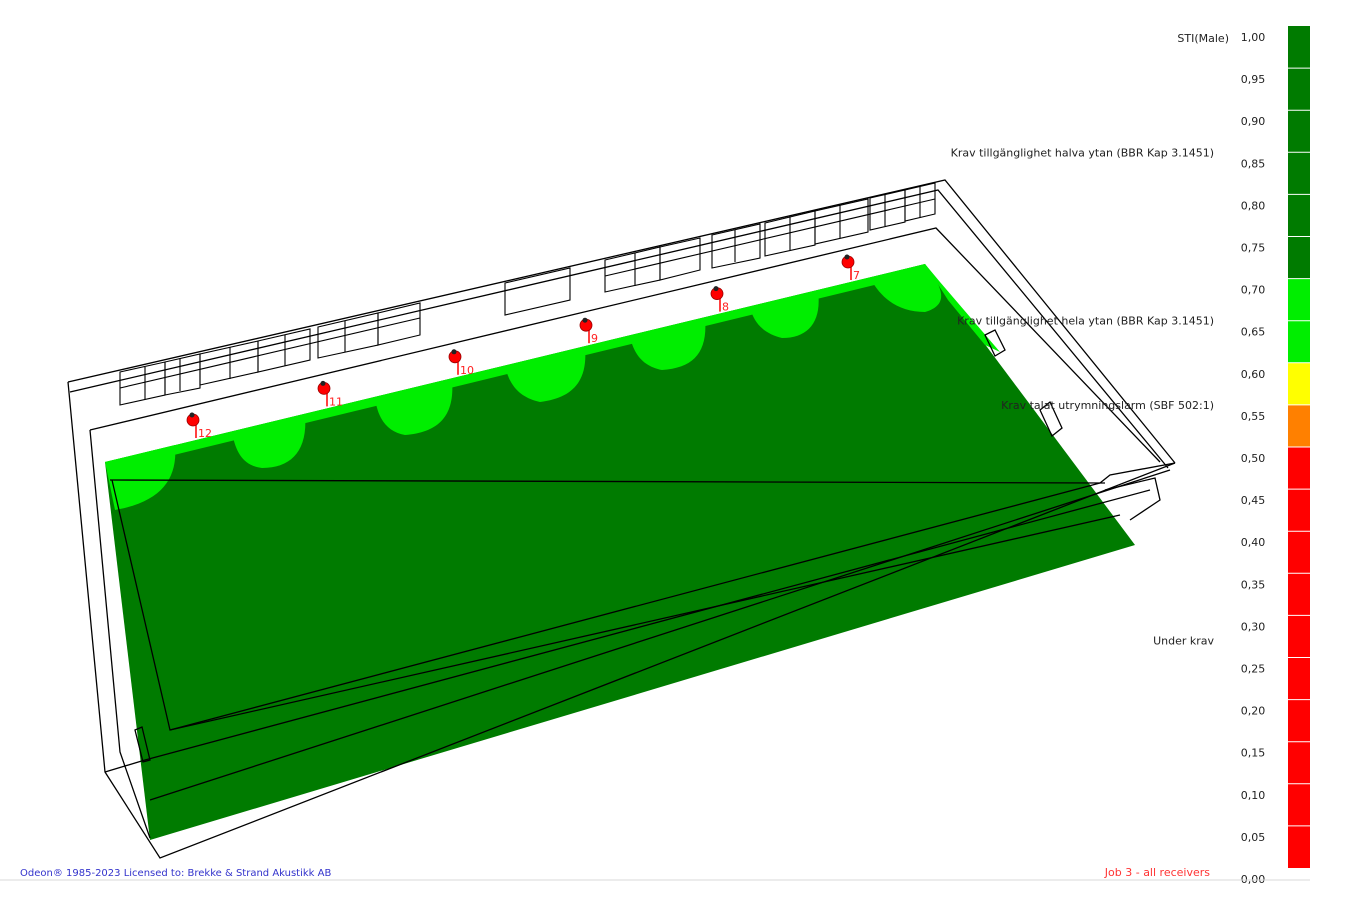 Image resolution: width=1353 pixels, height=909 pixels. What do you see at coordinates (725, 307) in the screenshot?
I see `receiver-label: 8` at bounding box center [725, 307].